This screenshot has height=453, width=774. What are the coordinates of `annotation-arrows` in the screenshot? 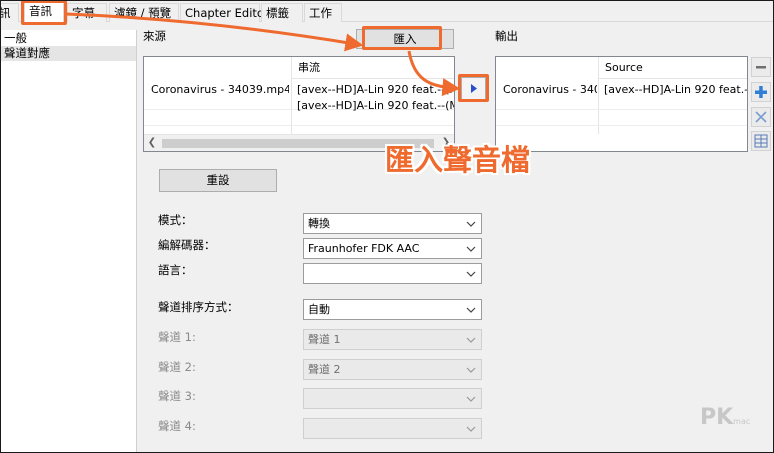 It's located at (263, 54).